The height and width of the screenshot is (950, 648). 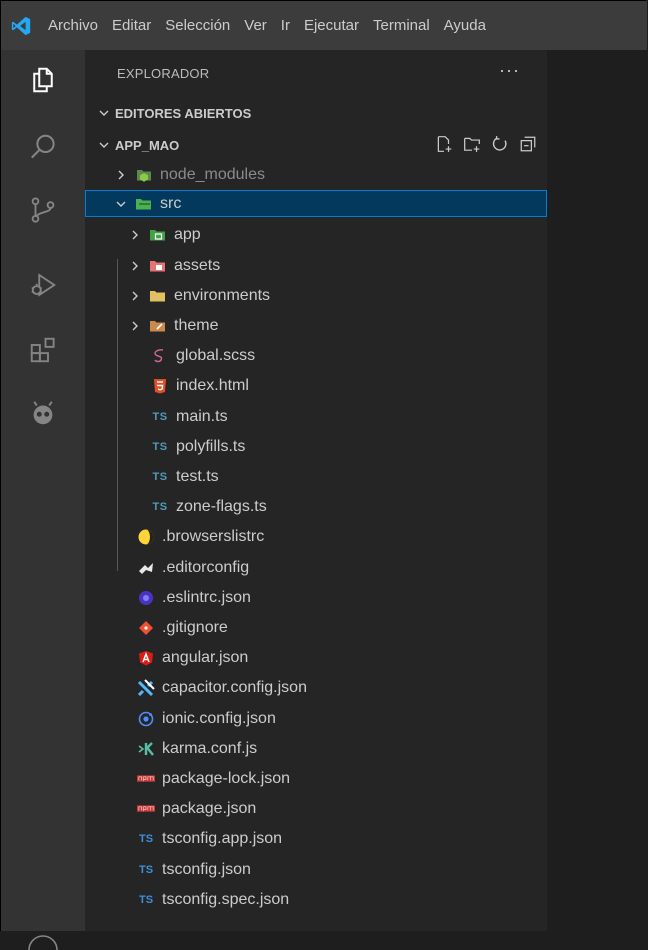 I want to click on open-editors-label: EDITORES ABIERTOS, so click(x=183, y=113).